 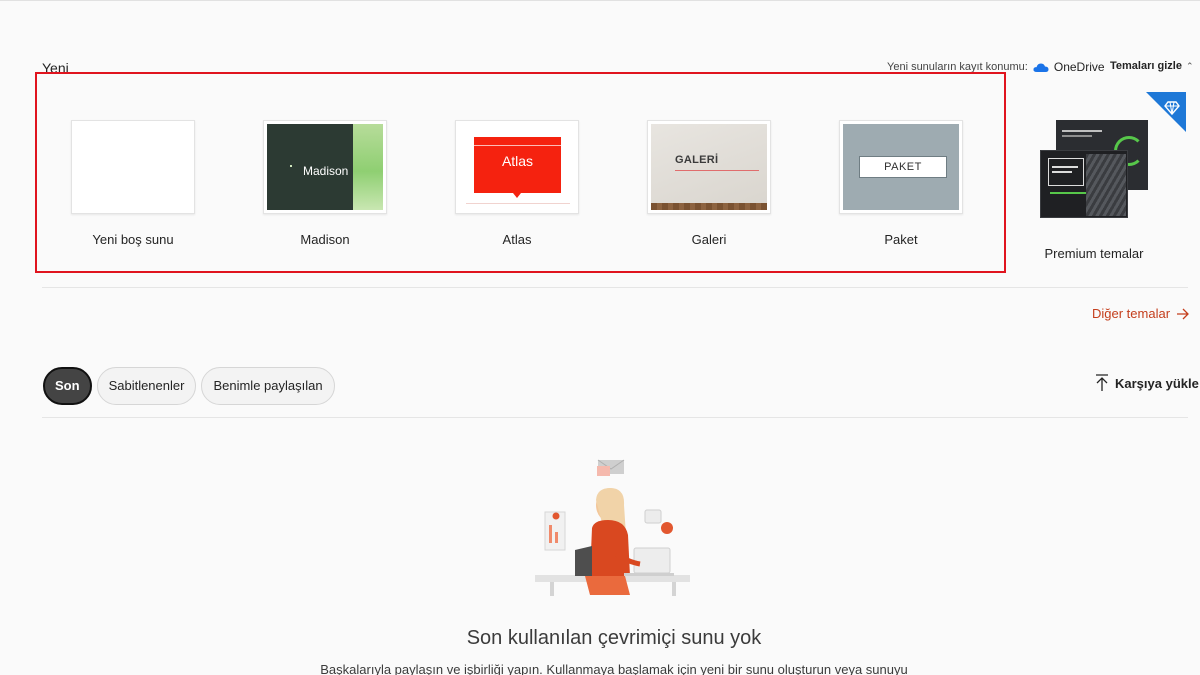 What do you see at coordinates (901, 239) in the screenshot?
I see `template-label: Paket` at bounding box center [901, 239].